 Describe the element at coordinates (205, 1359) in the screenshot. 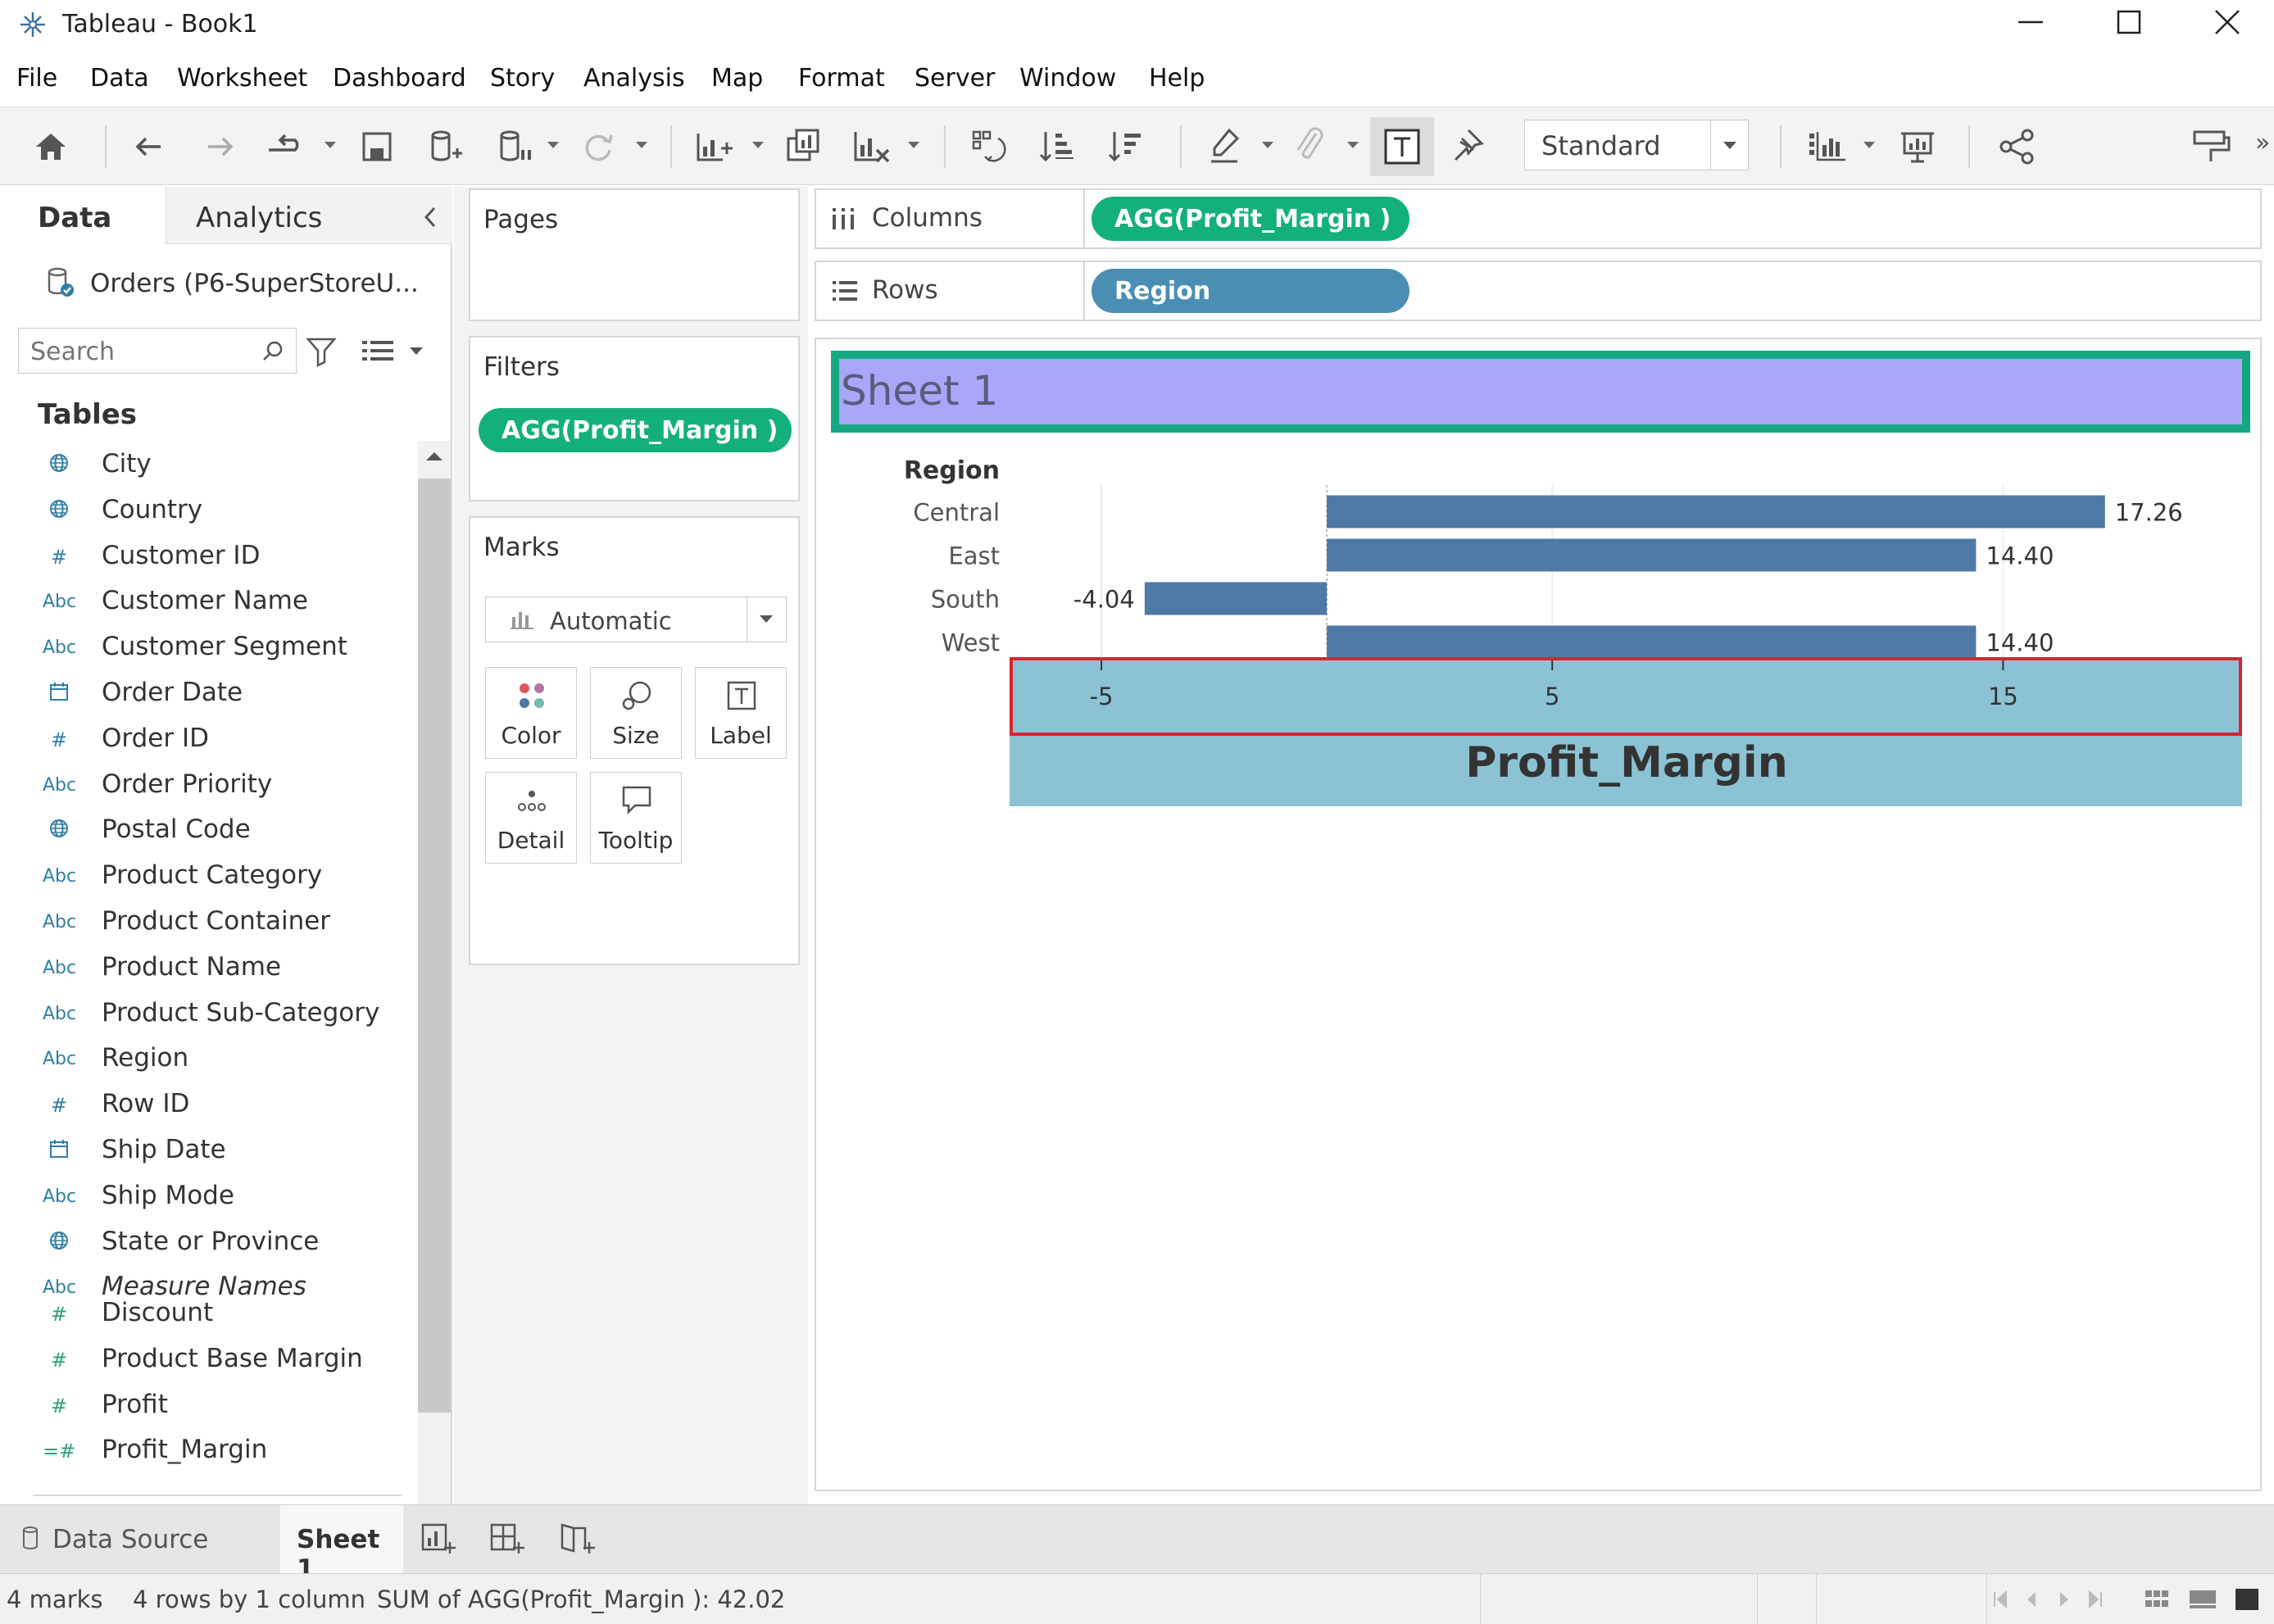

I see `field-item: # Product Base Margin` at that location.